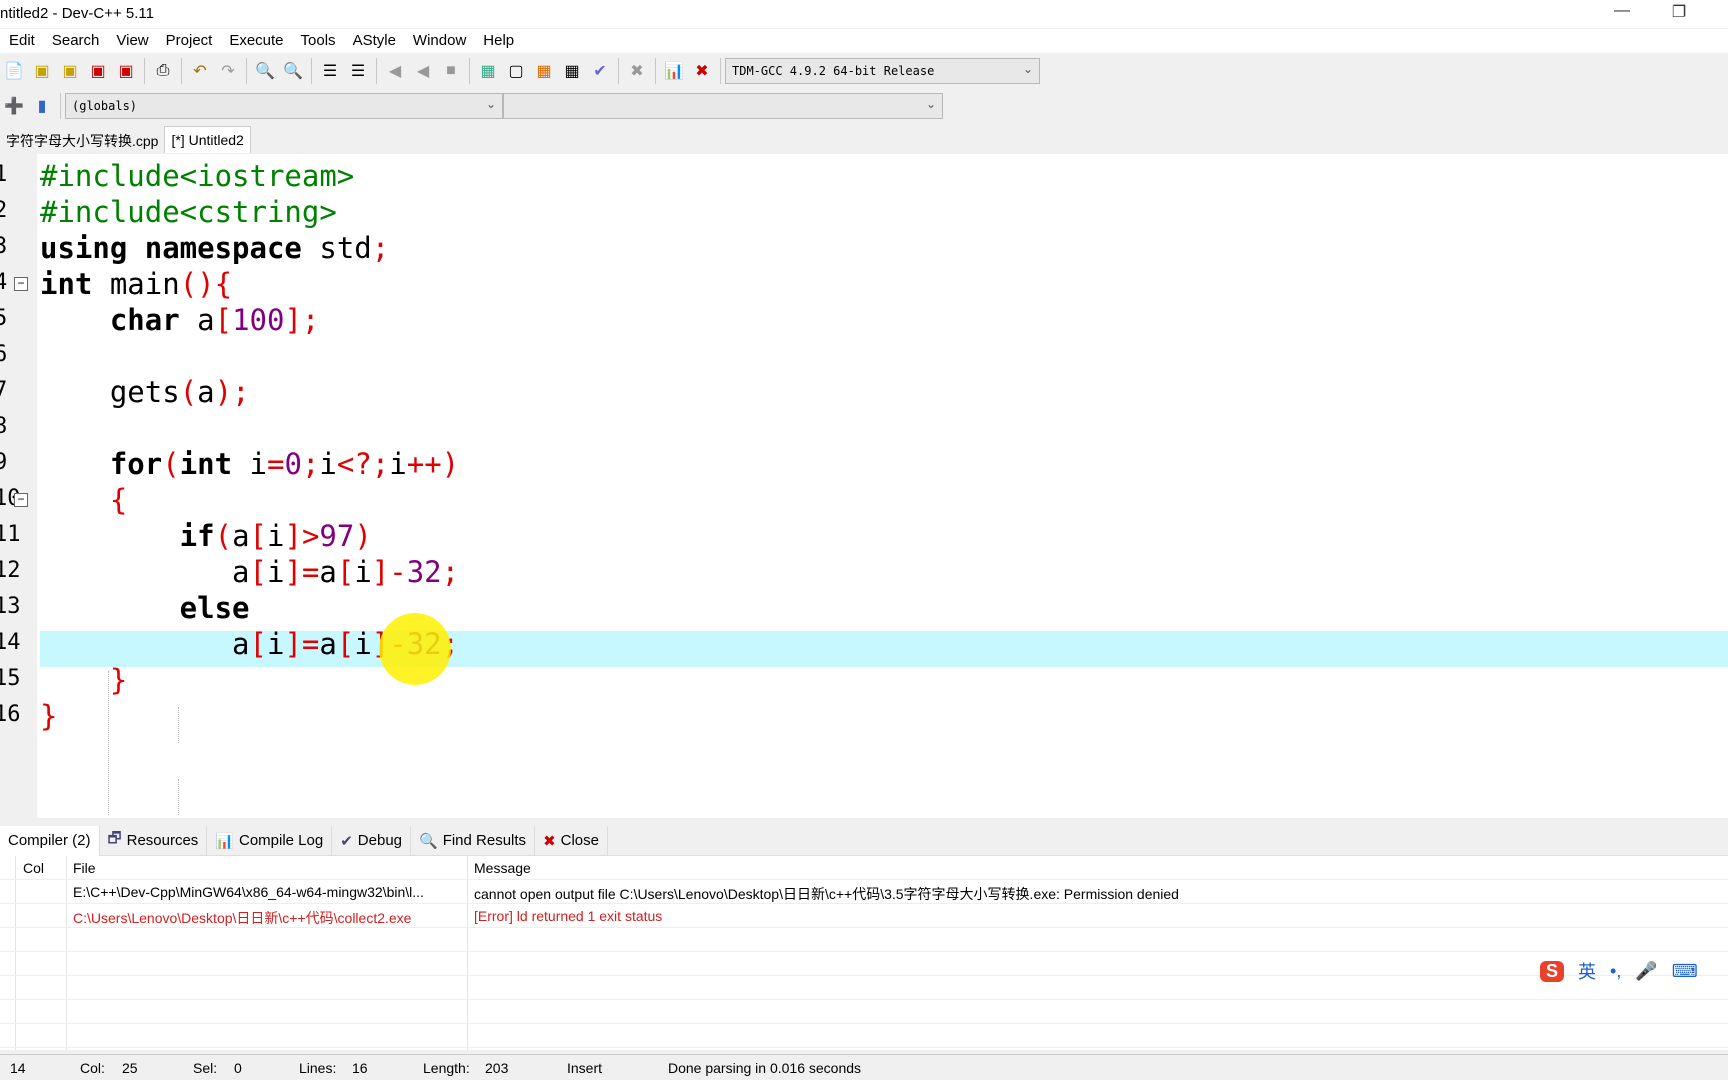  What do you see at coordinates (4, 354) in the screenshot?
I see `line-number: 6` at bounding box center [4, 354].